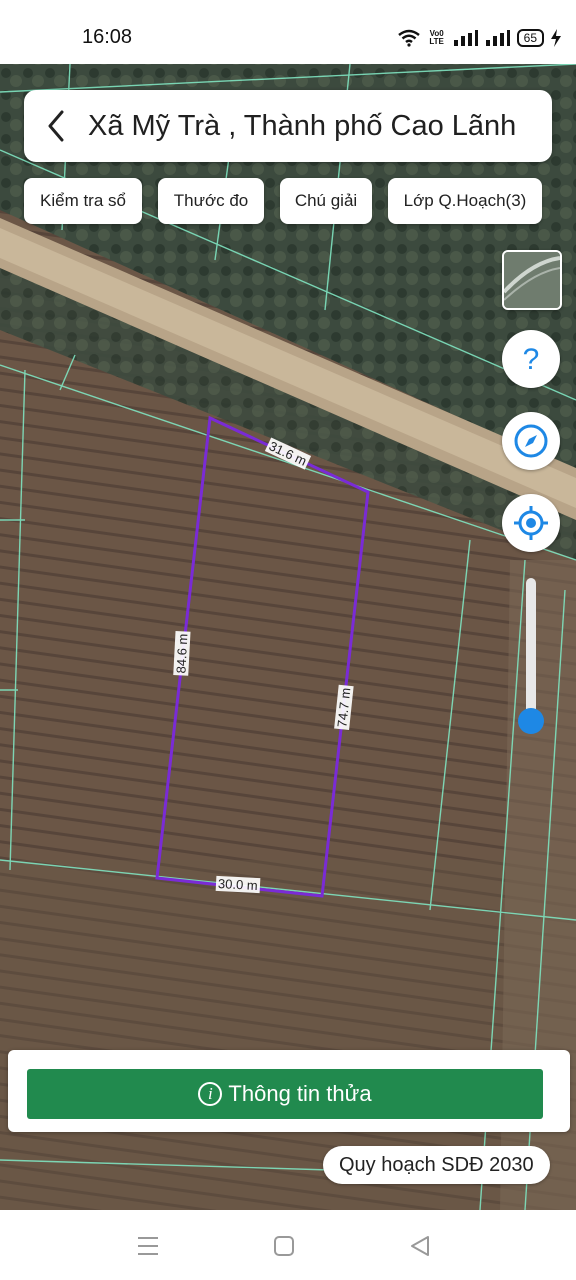 This screenshot has width=576, height=1280. What do you see at coordinates (436, 37) in the screenshot?
I see `volte-icon: Vo0 LTE` at bounding box center [436, 37].